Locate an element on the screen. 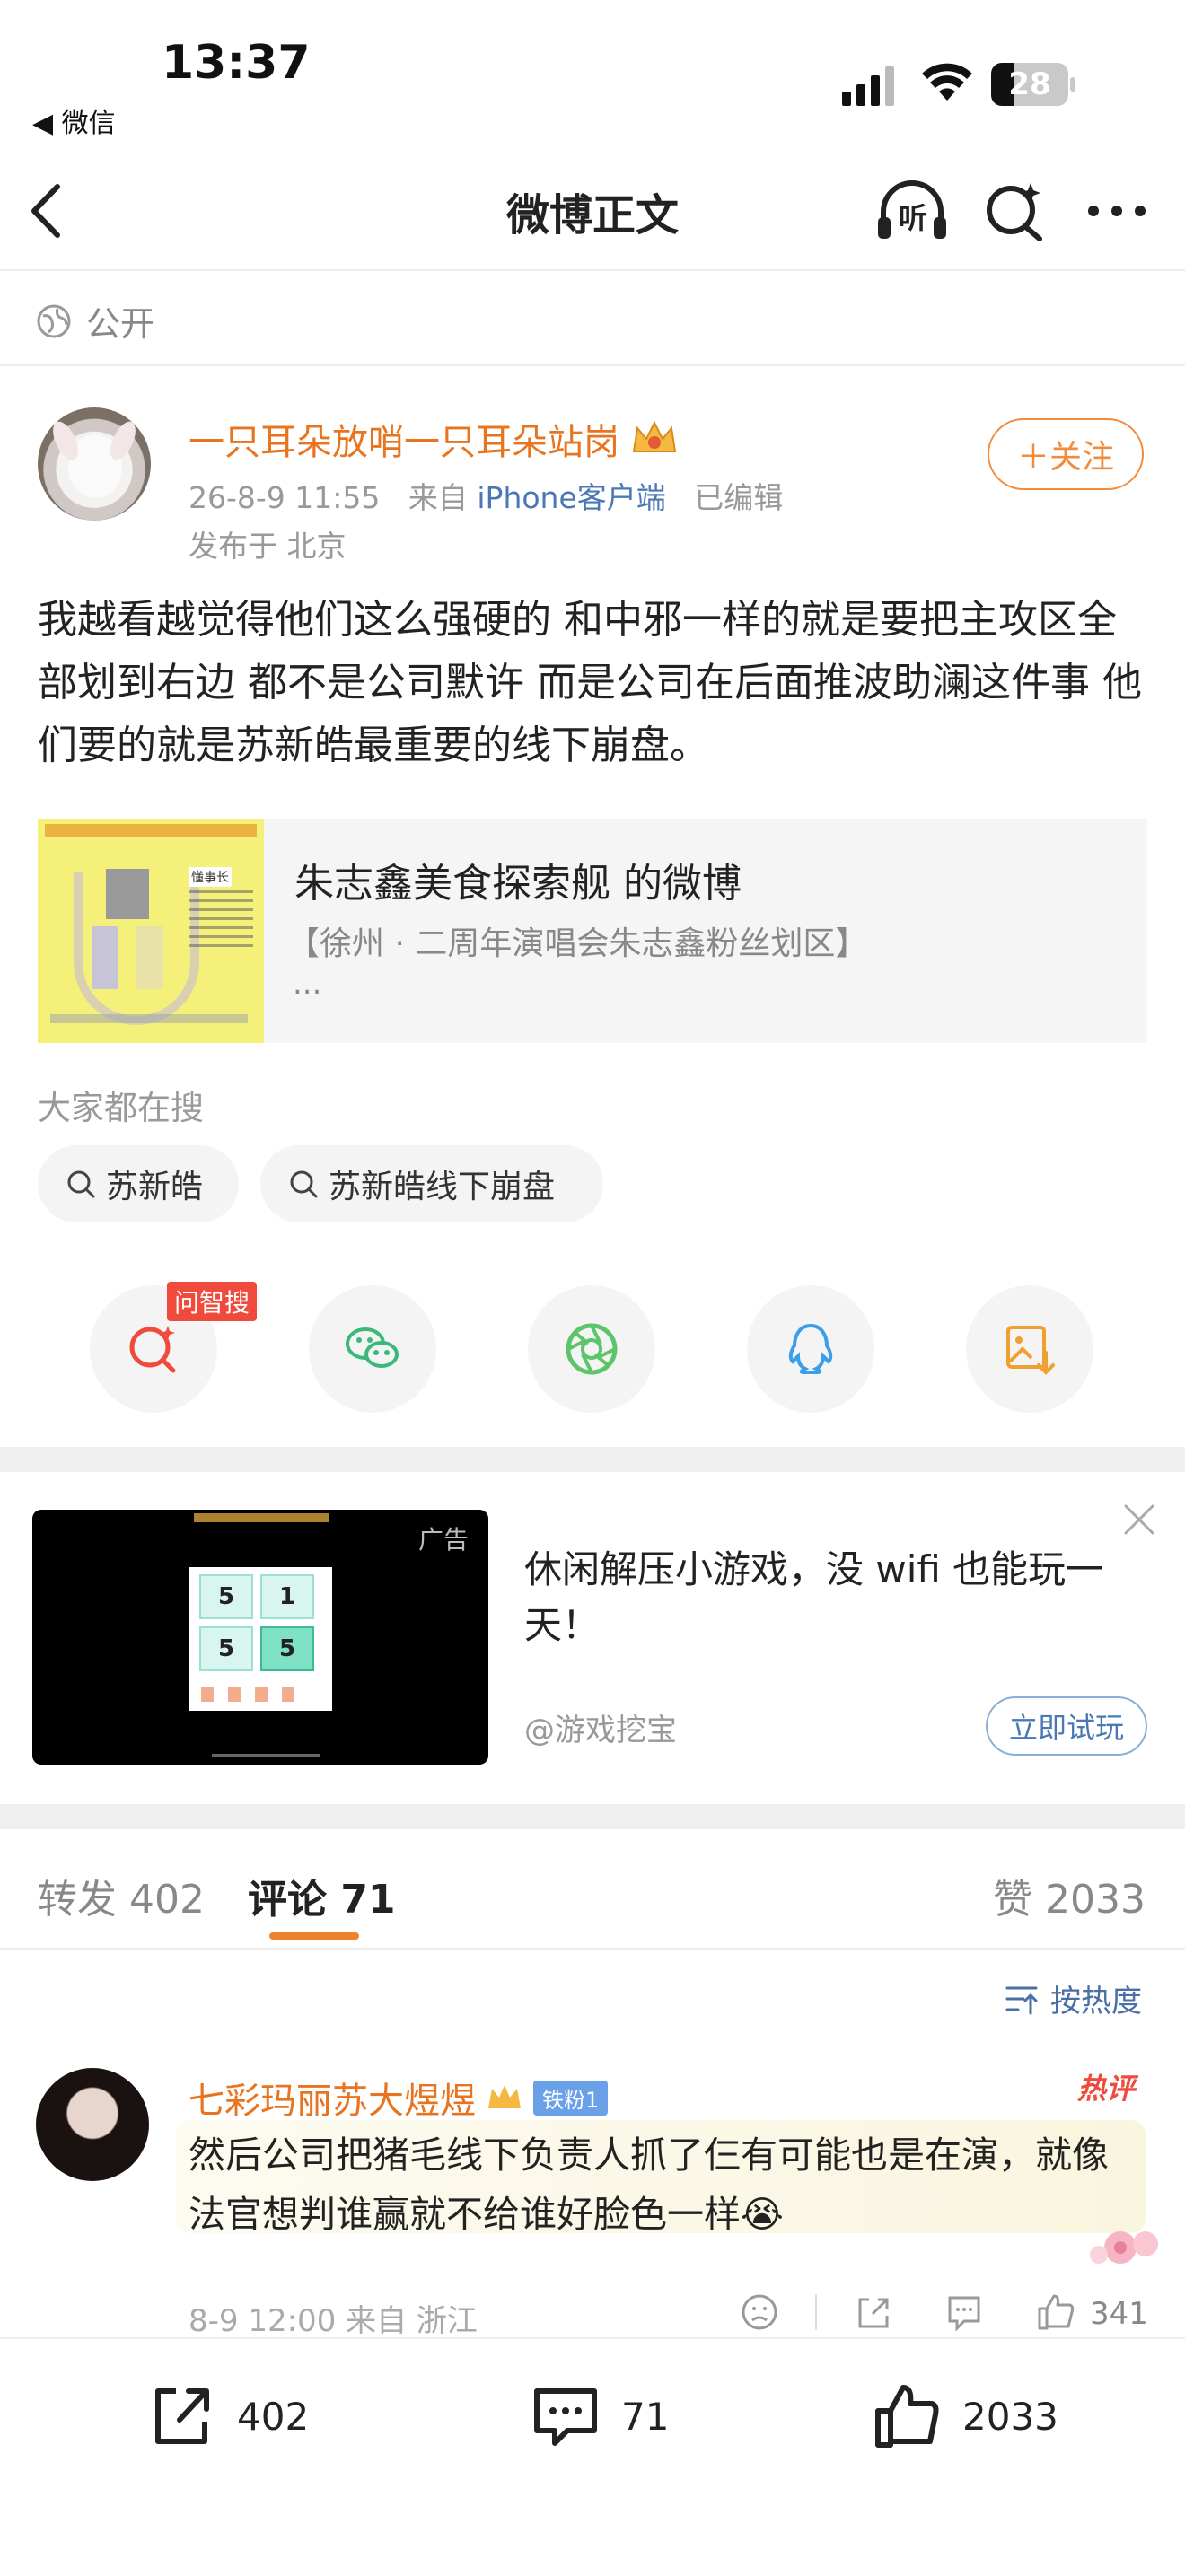 Image resolution: width=1185 pixels, height=2576 pixels. post-meta: 26-8-9 11:55 来自 iPhone客户端 已编辑 is located at coordinates (486, 495).